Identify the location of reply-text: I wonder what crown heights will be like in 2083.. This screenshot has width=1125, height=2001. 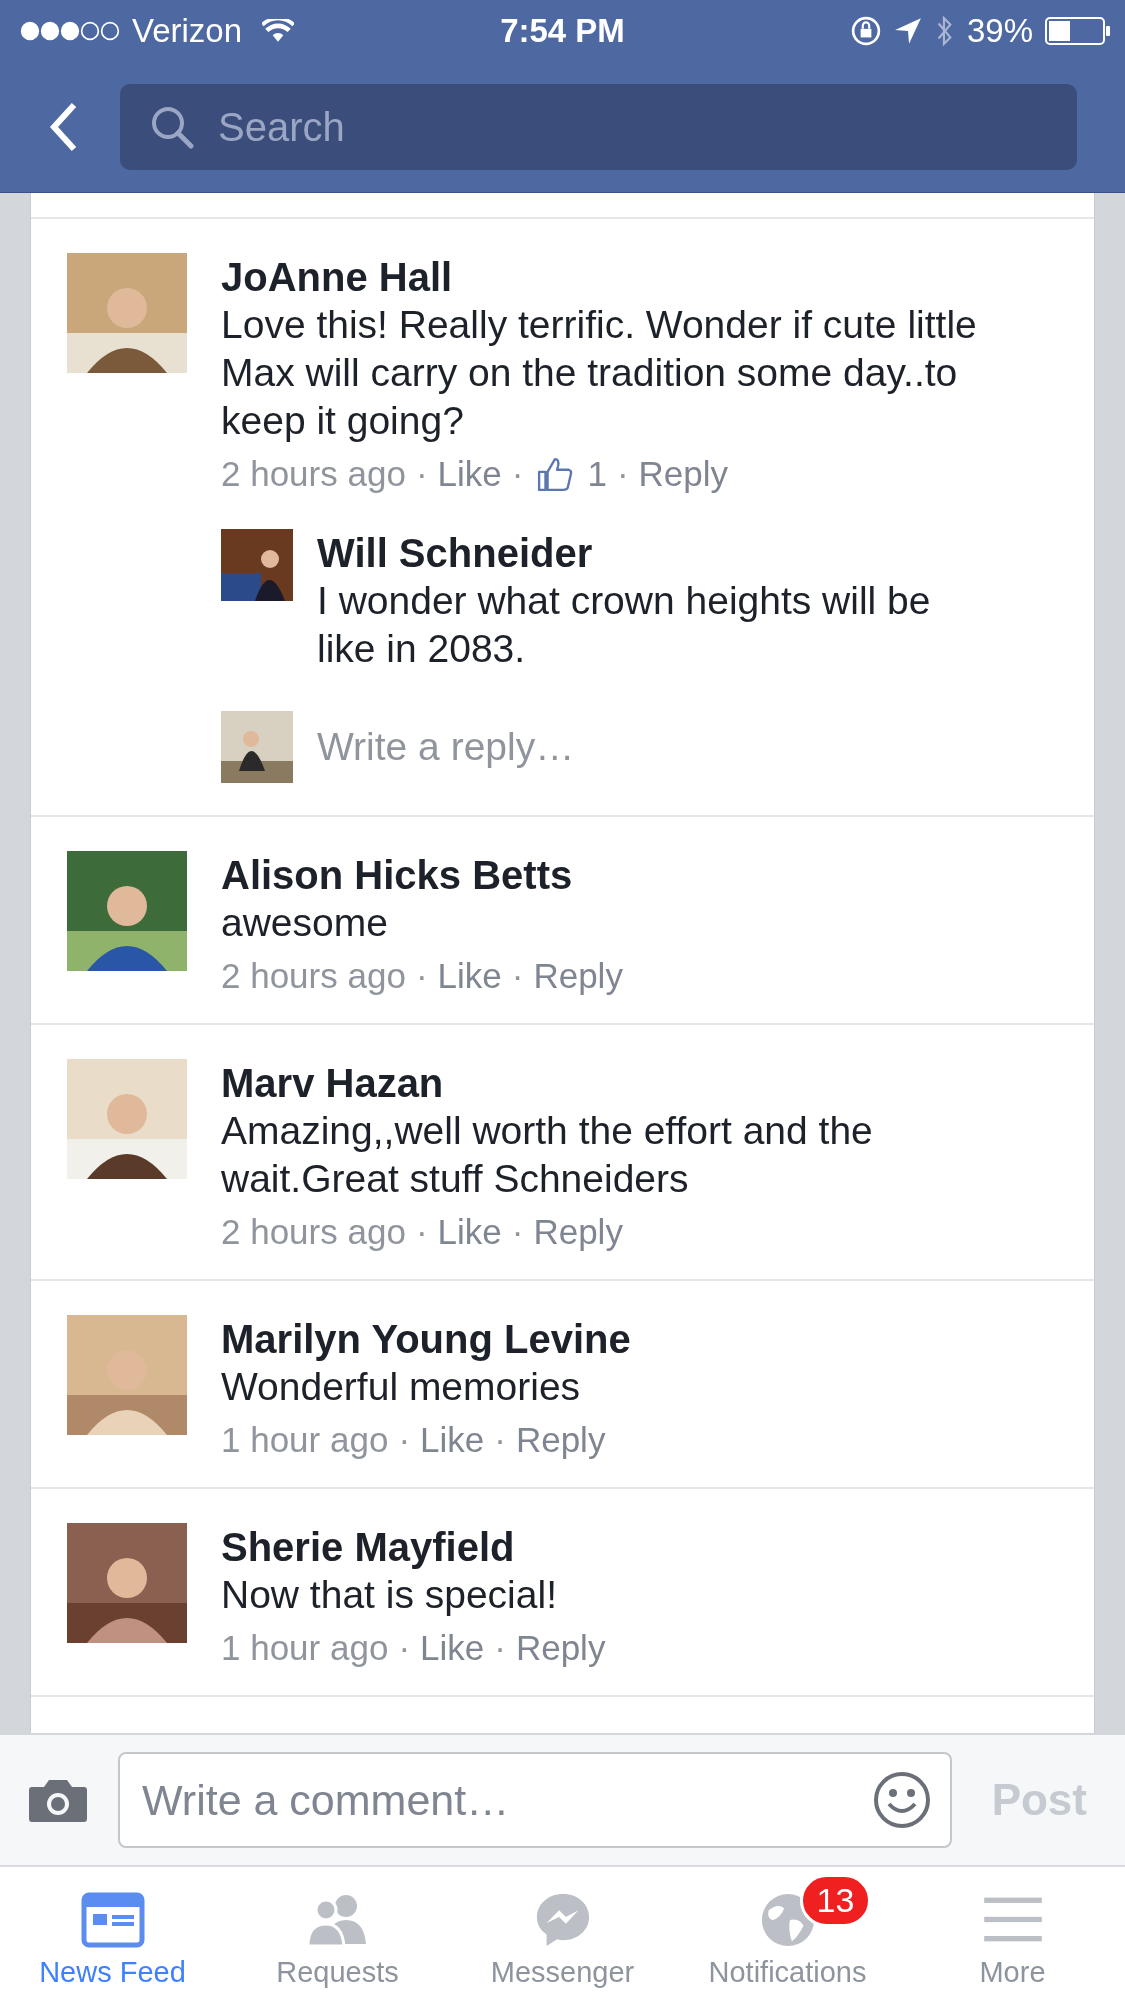
(624, 625).